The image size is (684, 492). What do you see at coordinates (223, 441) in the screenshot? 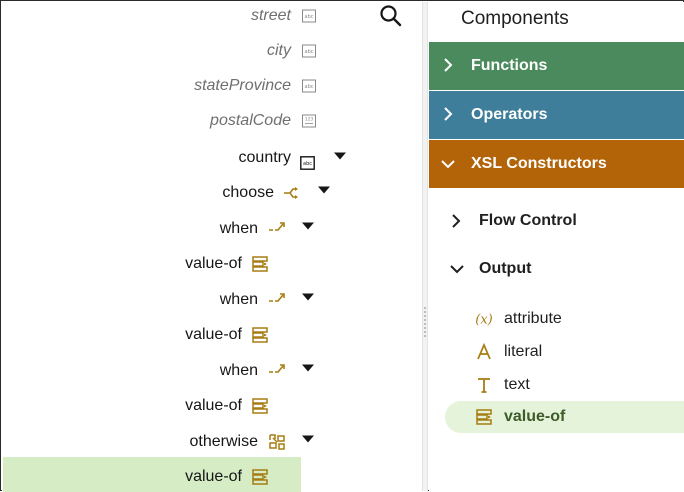
I see `node-label: otherwise` at bounding box center [223, 441].